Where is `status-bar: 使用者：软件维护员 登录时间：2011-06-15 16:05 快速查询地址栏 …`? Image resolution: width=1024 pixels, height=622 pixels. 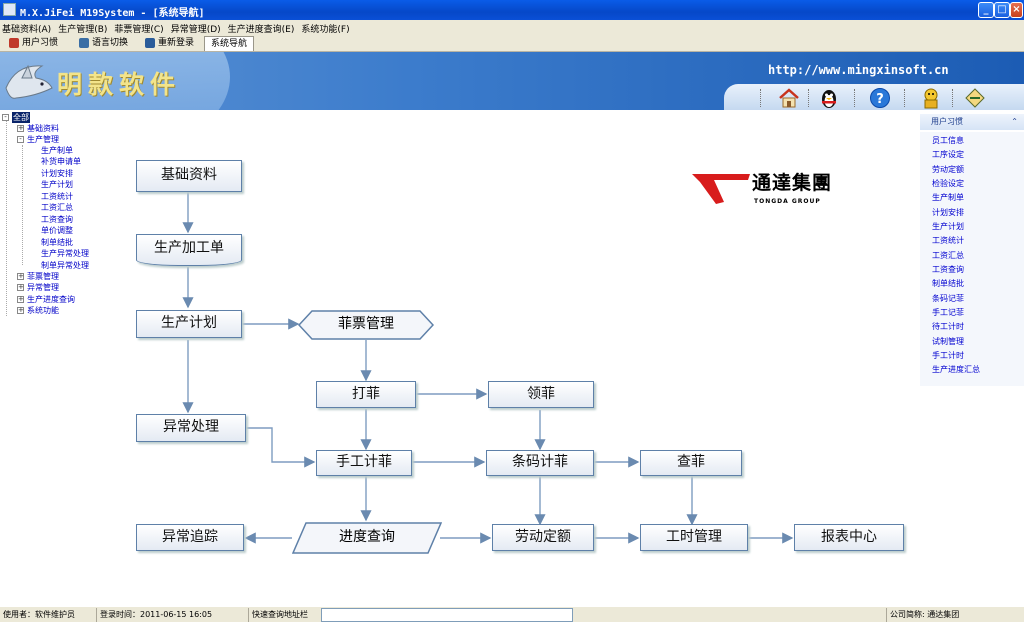 status-bar: 使用者：软件维护员 登录时间：2011-06-15 16:05 快速查询地址栏 … is located at coordinates (512, 614).